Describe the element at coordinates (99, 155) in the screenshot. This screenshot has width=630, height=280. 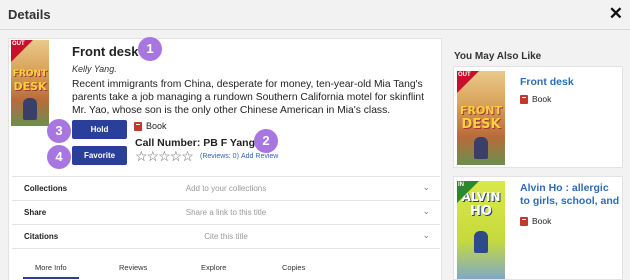
I see `favorite-button: Favorite` at that location.